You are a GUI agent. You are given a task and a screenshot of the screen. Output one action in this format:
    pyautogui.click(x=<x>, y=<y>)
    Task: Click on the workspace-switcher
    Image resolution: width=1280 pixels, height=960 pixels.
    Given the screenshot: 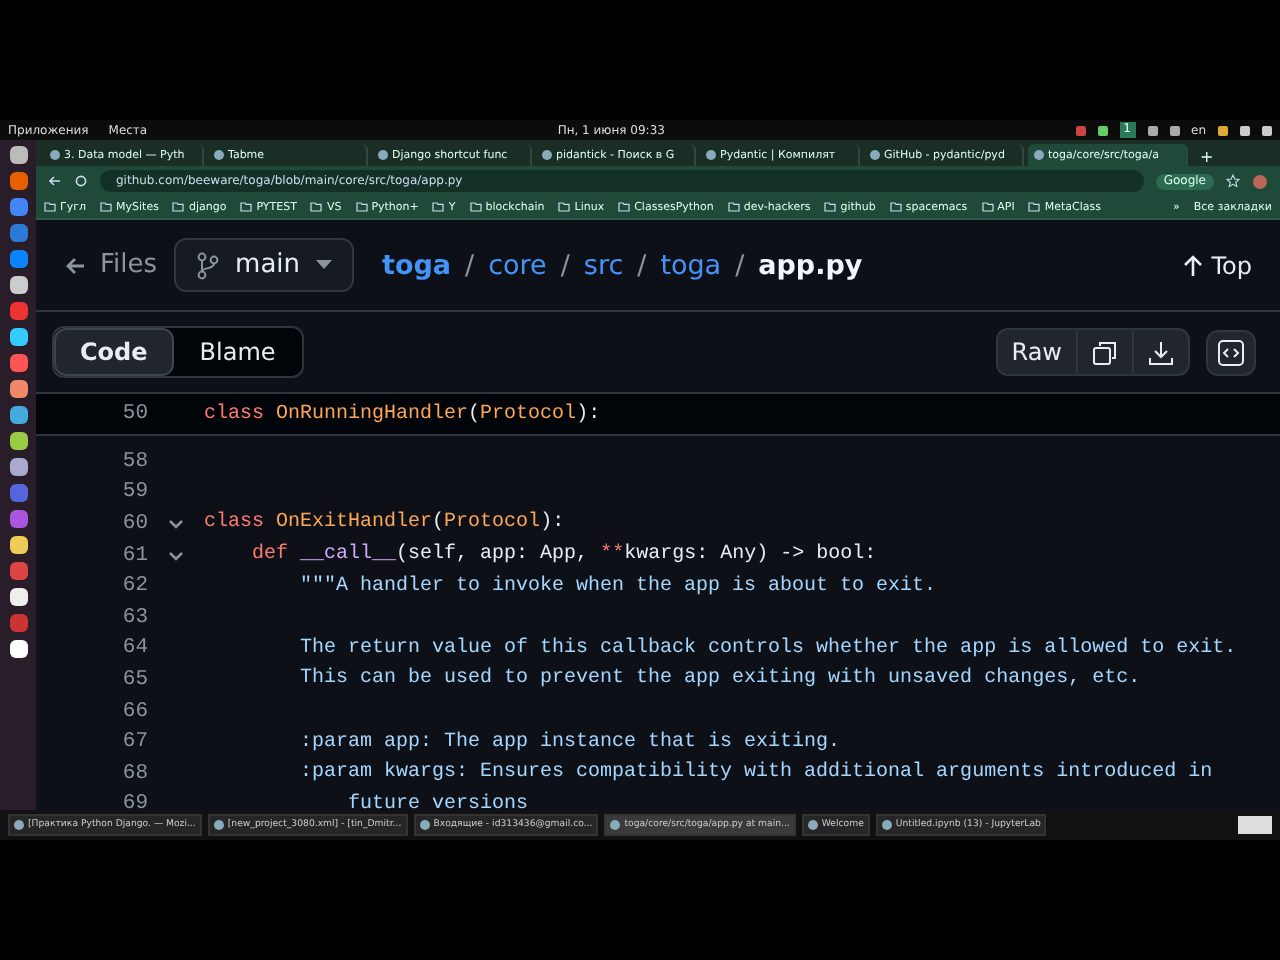 What is the action you would take?
    pyautogui.click(x=1255, y=825)
    